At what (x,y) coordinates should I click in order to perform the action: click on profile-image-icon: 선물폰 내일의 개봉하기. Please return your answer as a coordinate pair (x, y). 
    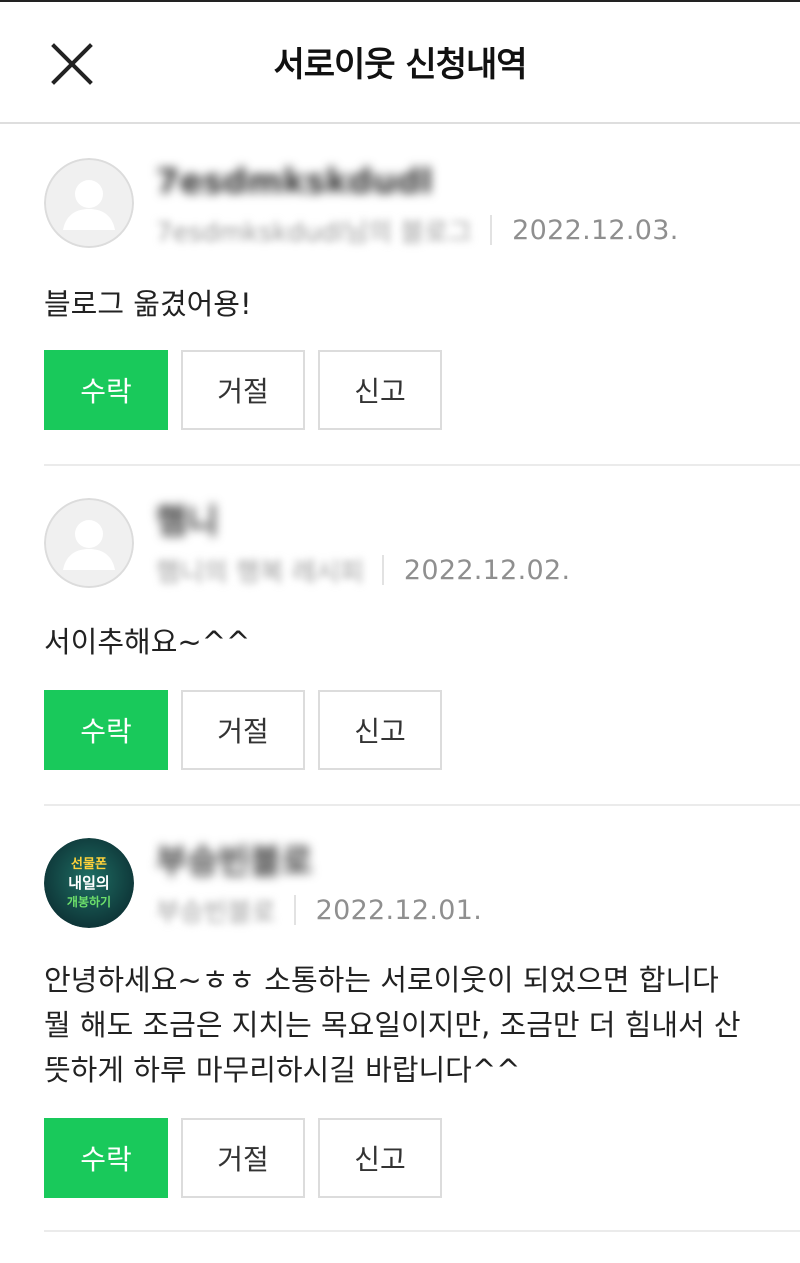
    Looking at the image, I should click on (89, 883).